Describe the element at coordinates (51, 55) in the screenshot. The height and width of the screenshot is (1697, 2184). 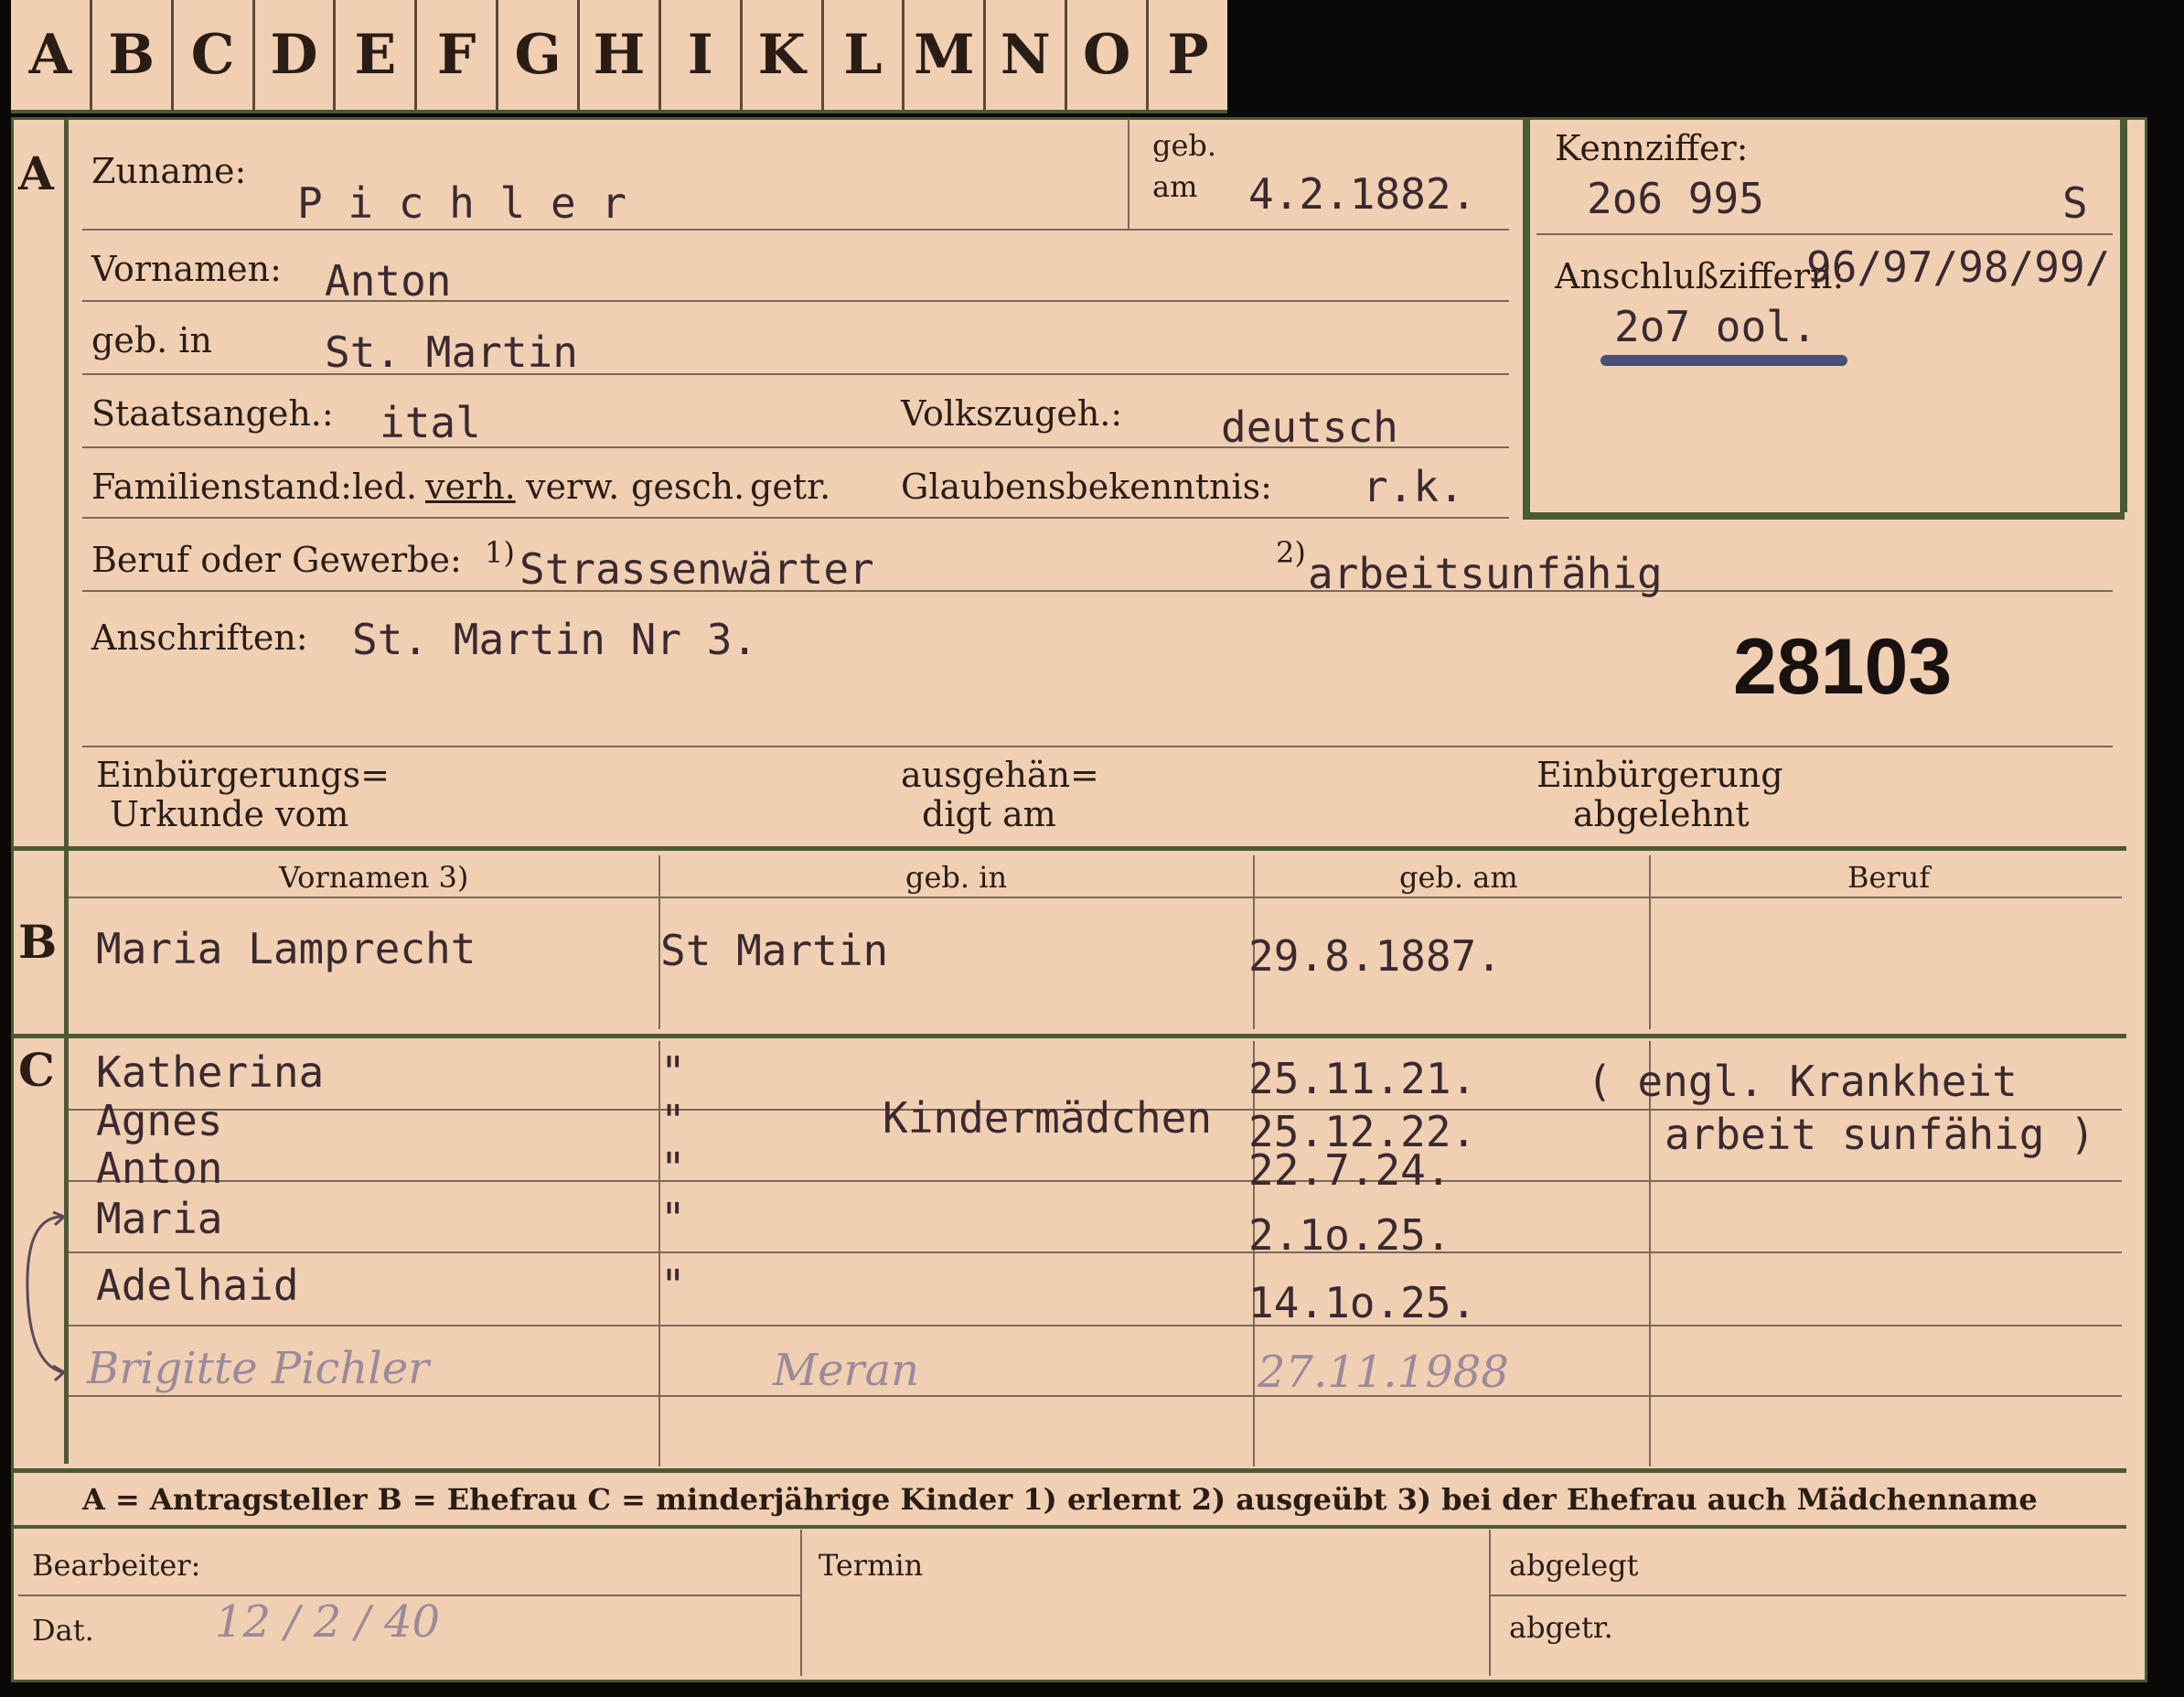
I see `tab-a: A` at that location.